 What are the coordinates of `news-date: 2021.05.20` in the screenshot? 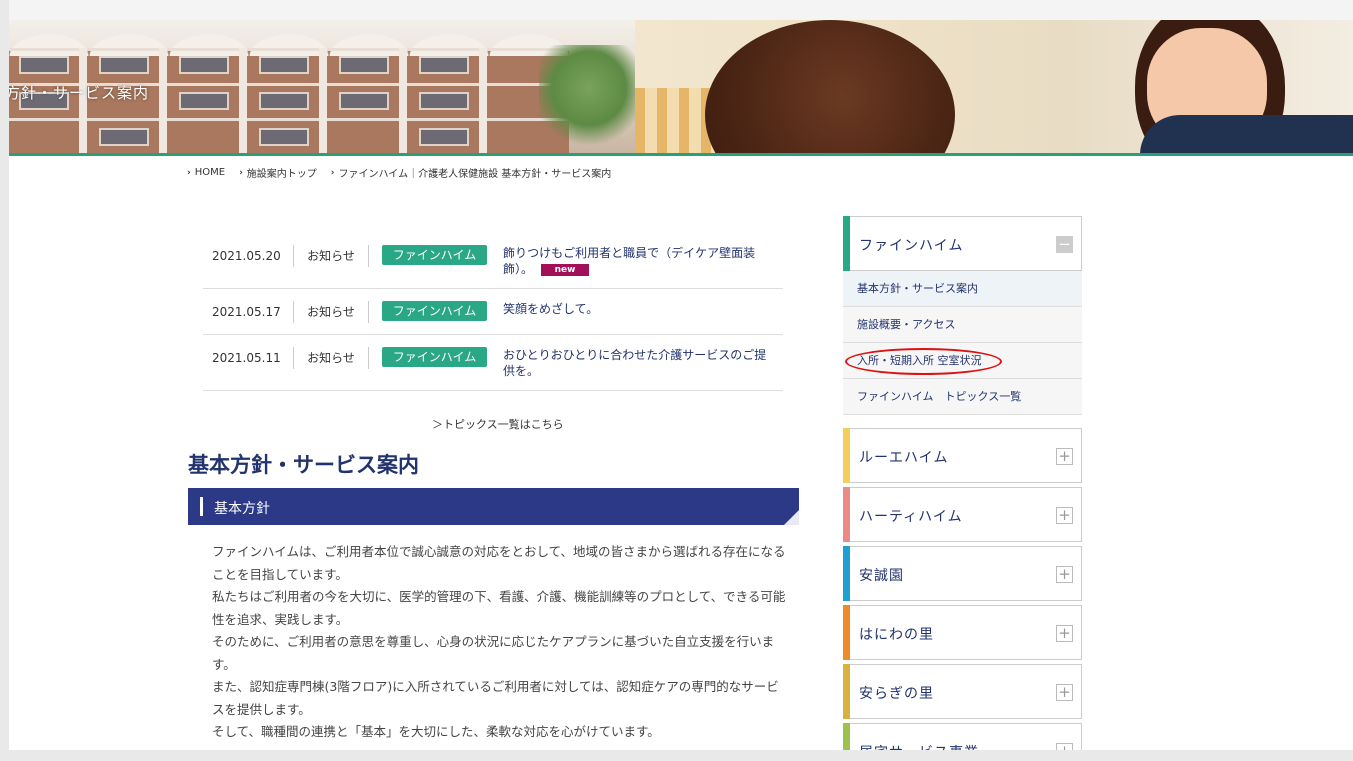 It's located at (246, 256).